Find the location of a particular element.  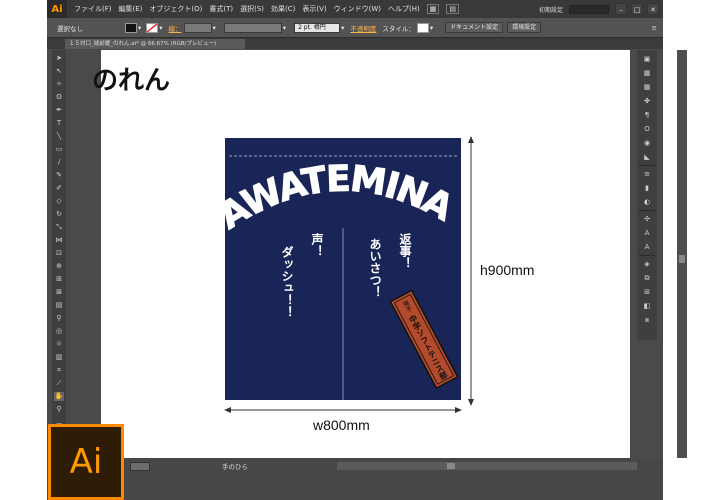

hand-tool-icon: ✋ is located at coordinates (59, 396).